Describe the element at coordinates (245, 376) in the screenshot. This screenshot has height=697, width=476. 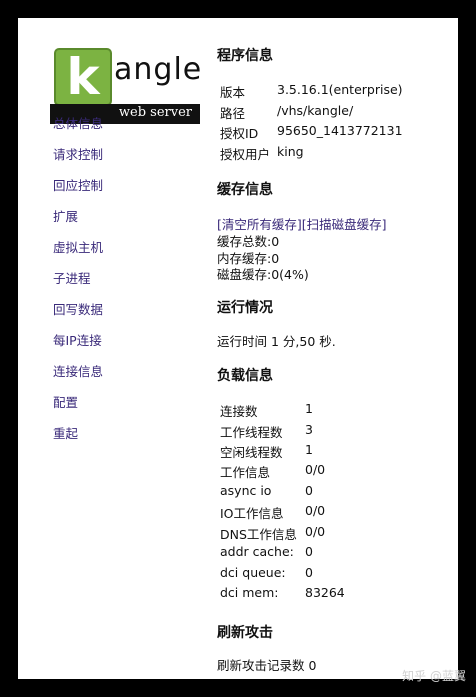
I see `load-info-title: 负载信息` at that location.